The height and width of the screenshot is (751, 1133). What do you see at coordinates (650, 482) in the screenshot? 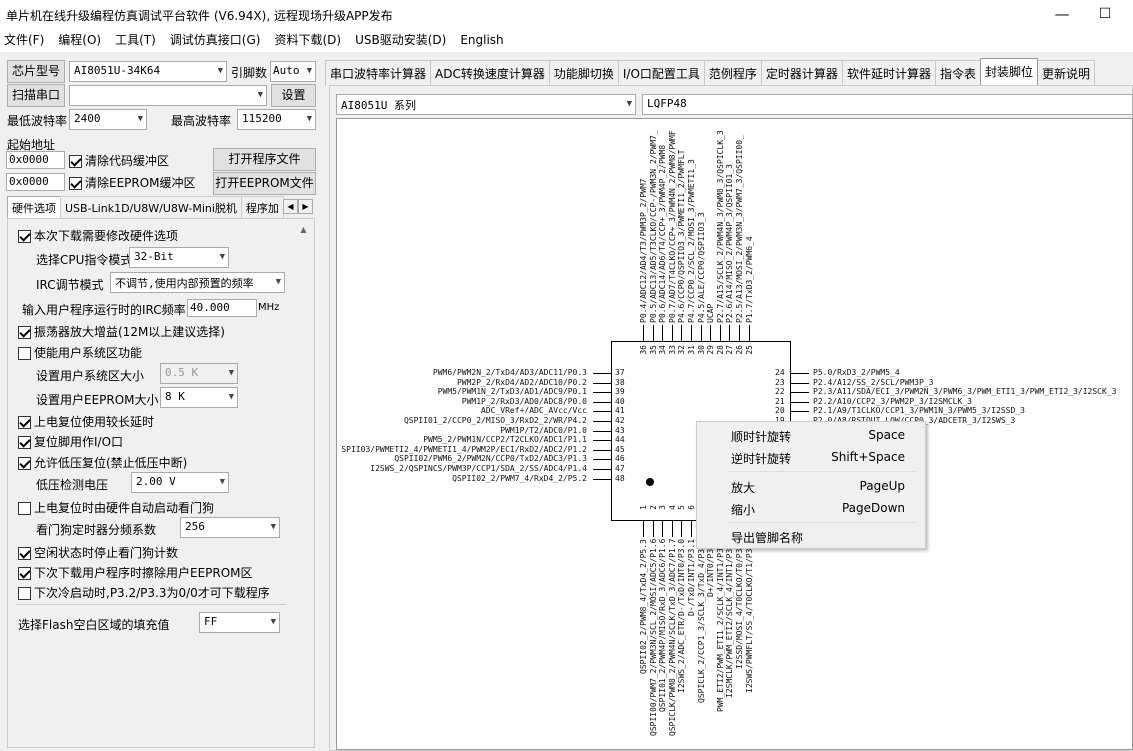
I see `pin1-marker` at bounding box center [650, 482].